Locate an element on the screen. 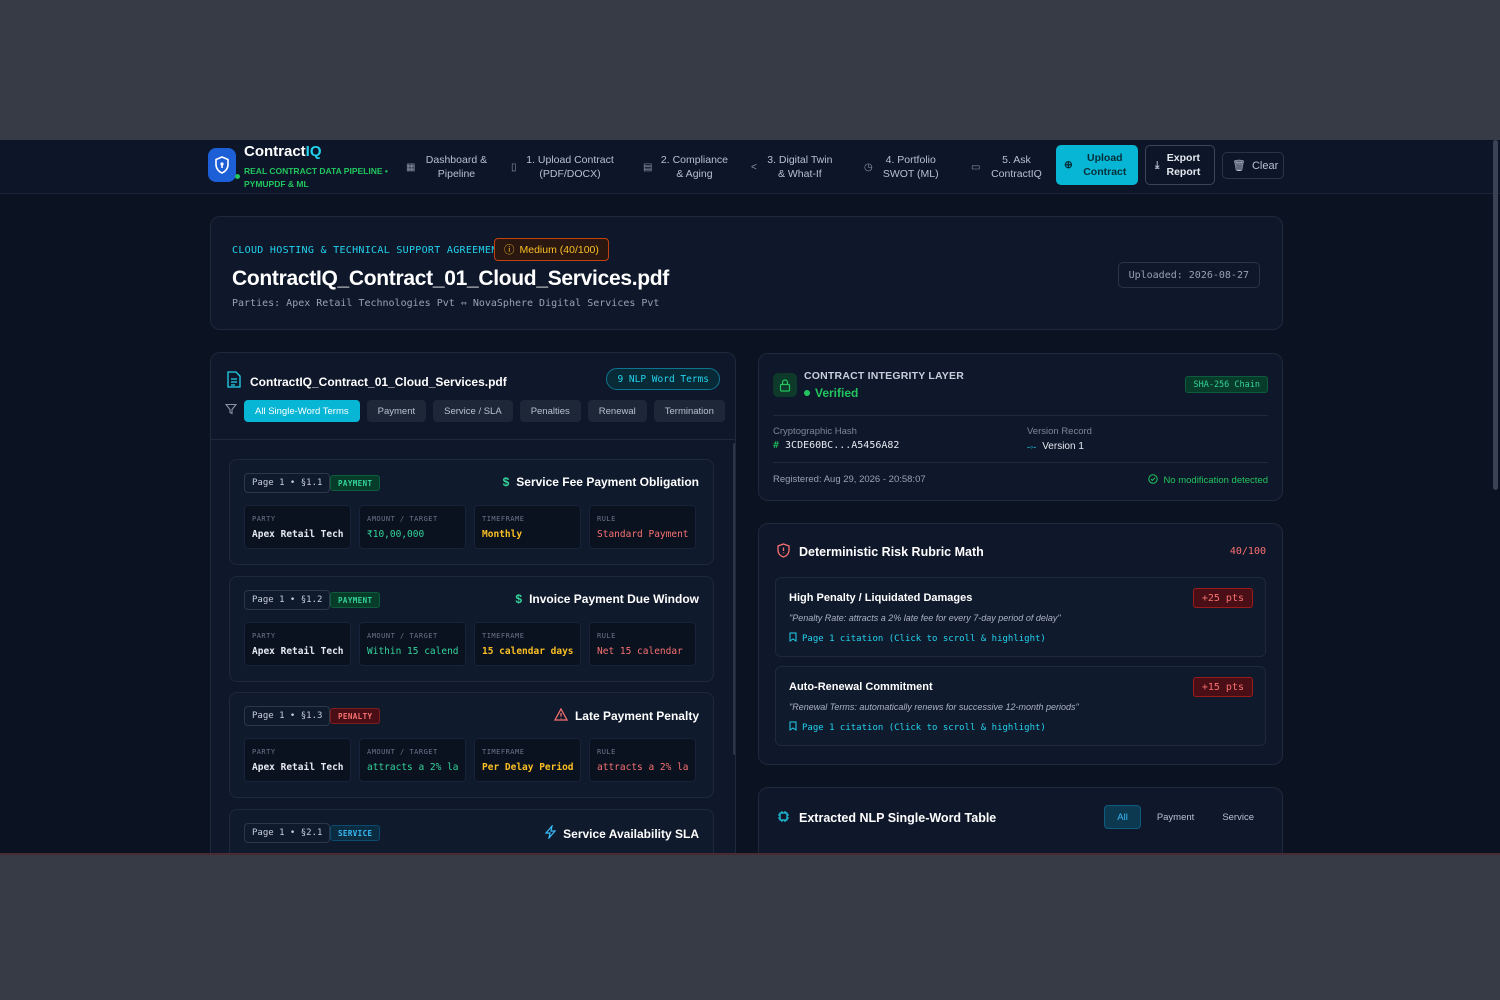 This screenshot has width=1500, height=1000. chat-icon: ▭ is located at coordinates (976, 167).